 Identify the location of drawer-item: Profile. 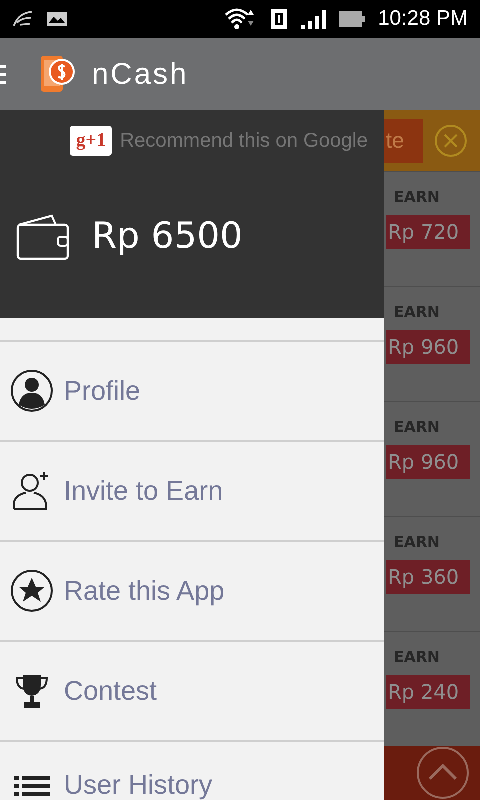
(102, 391).